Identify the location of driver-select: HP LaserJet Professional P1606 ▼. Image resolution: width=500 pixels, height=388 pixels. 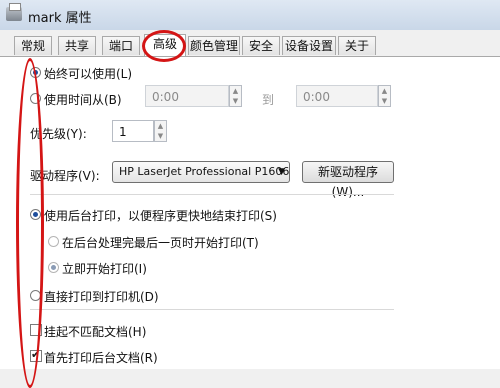
(201, 172).